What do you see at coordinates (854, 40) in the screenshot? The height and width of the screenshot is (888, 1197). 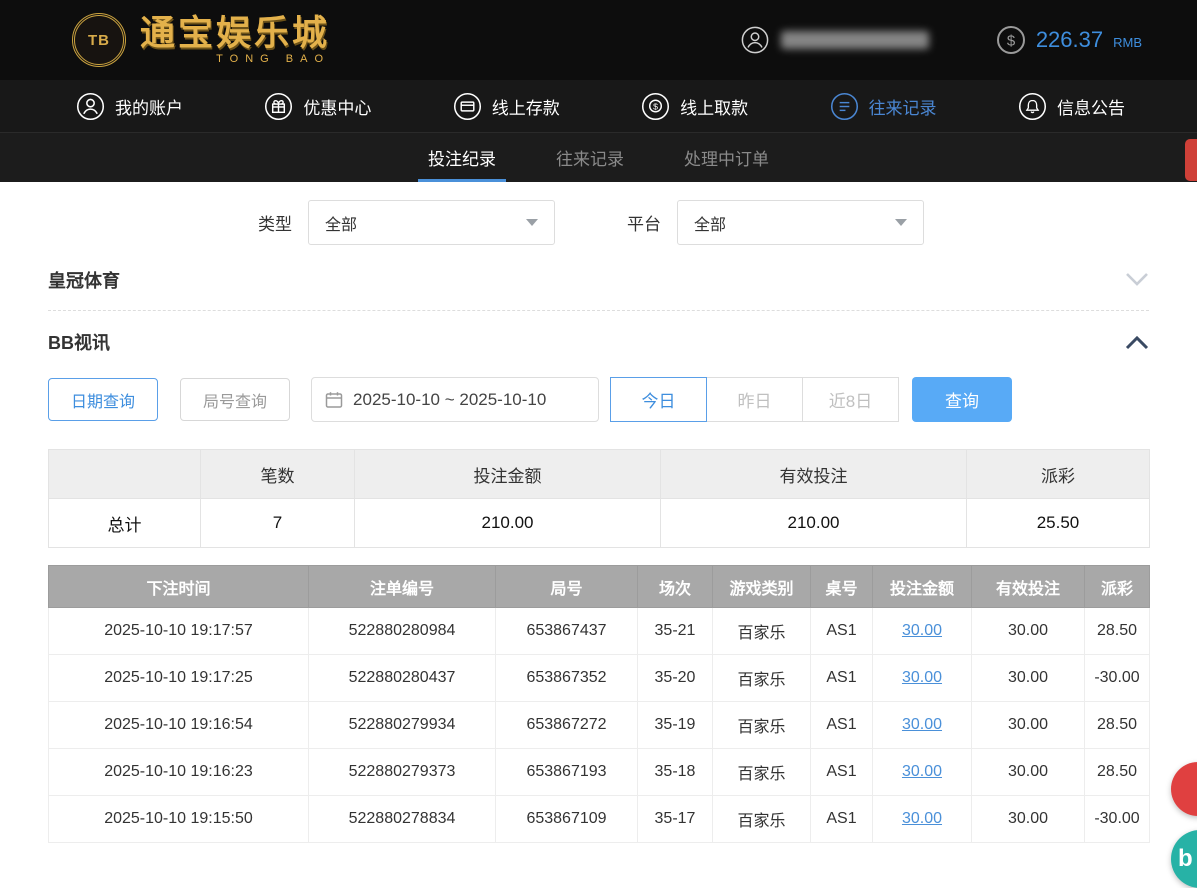 I see `username-redacted` at bounding box center [854, 40].